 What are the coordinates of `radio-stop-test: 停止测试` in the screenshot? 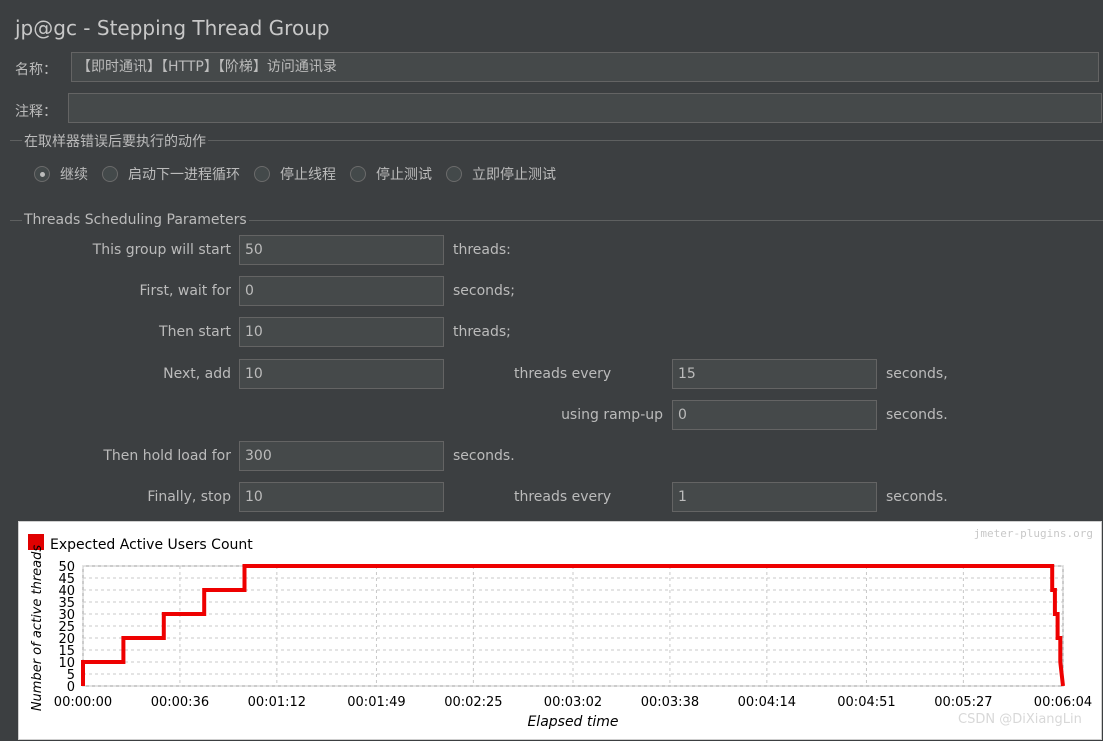 It's located at (391, 174).